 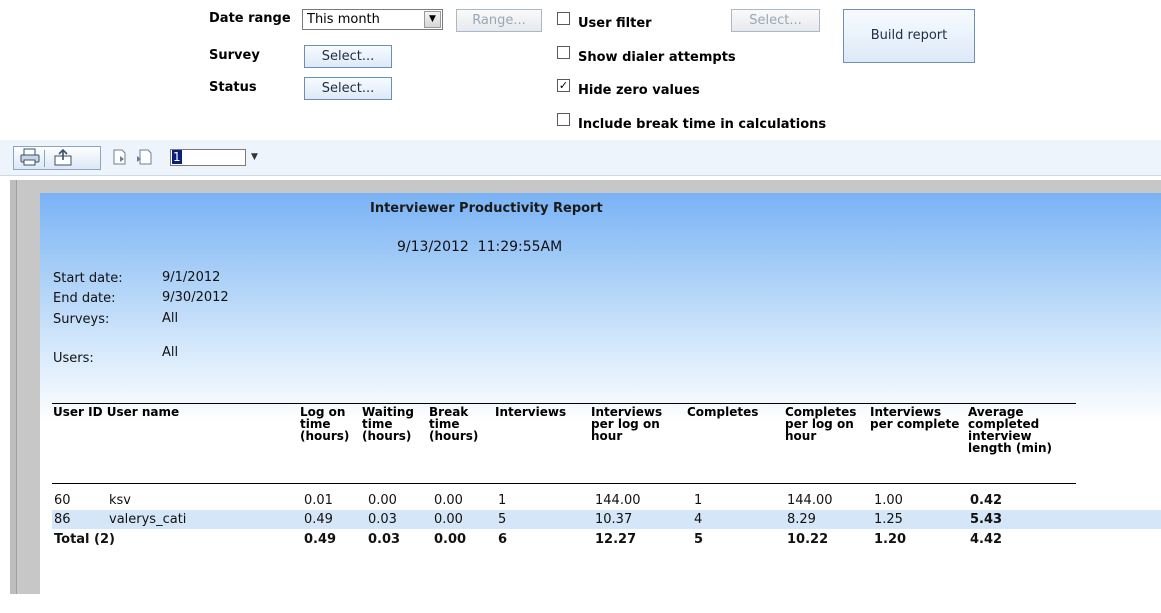 What do you see at coordinates (821, 424) in the screenshot?
I see `col-header-comp-per-hour: Completes per log on hour` at bounding box center [821, 424].